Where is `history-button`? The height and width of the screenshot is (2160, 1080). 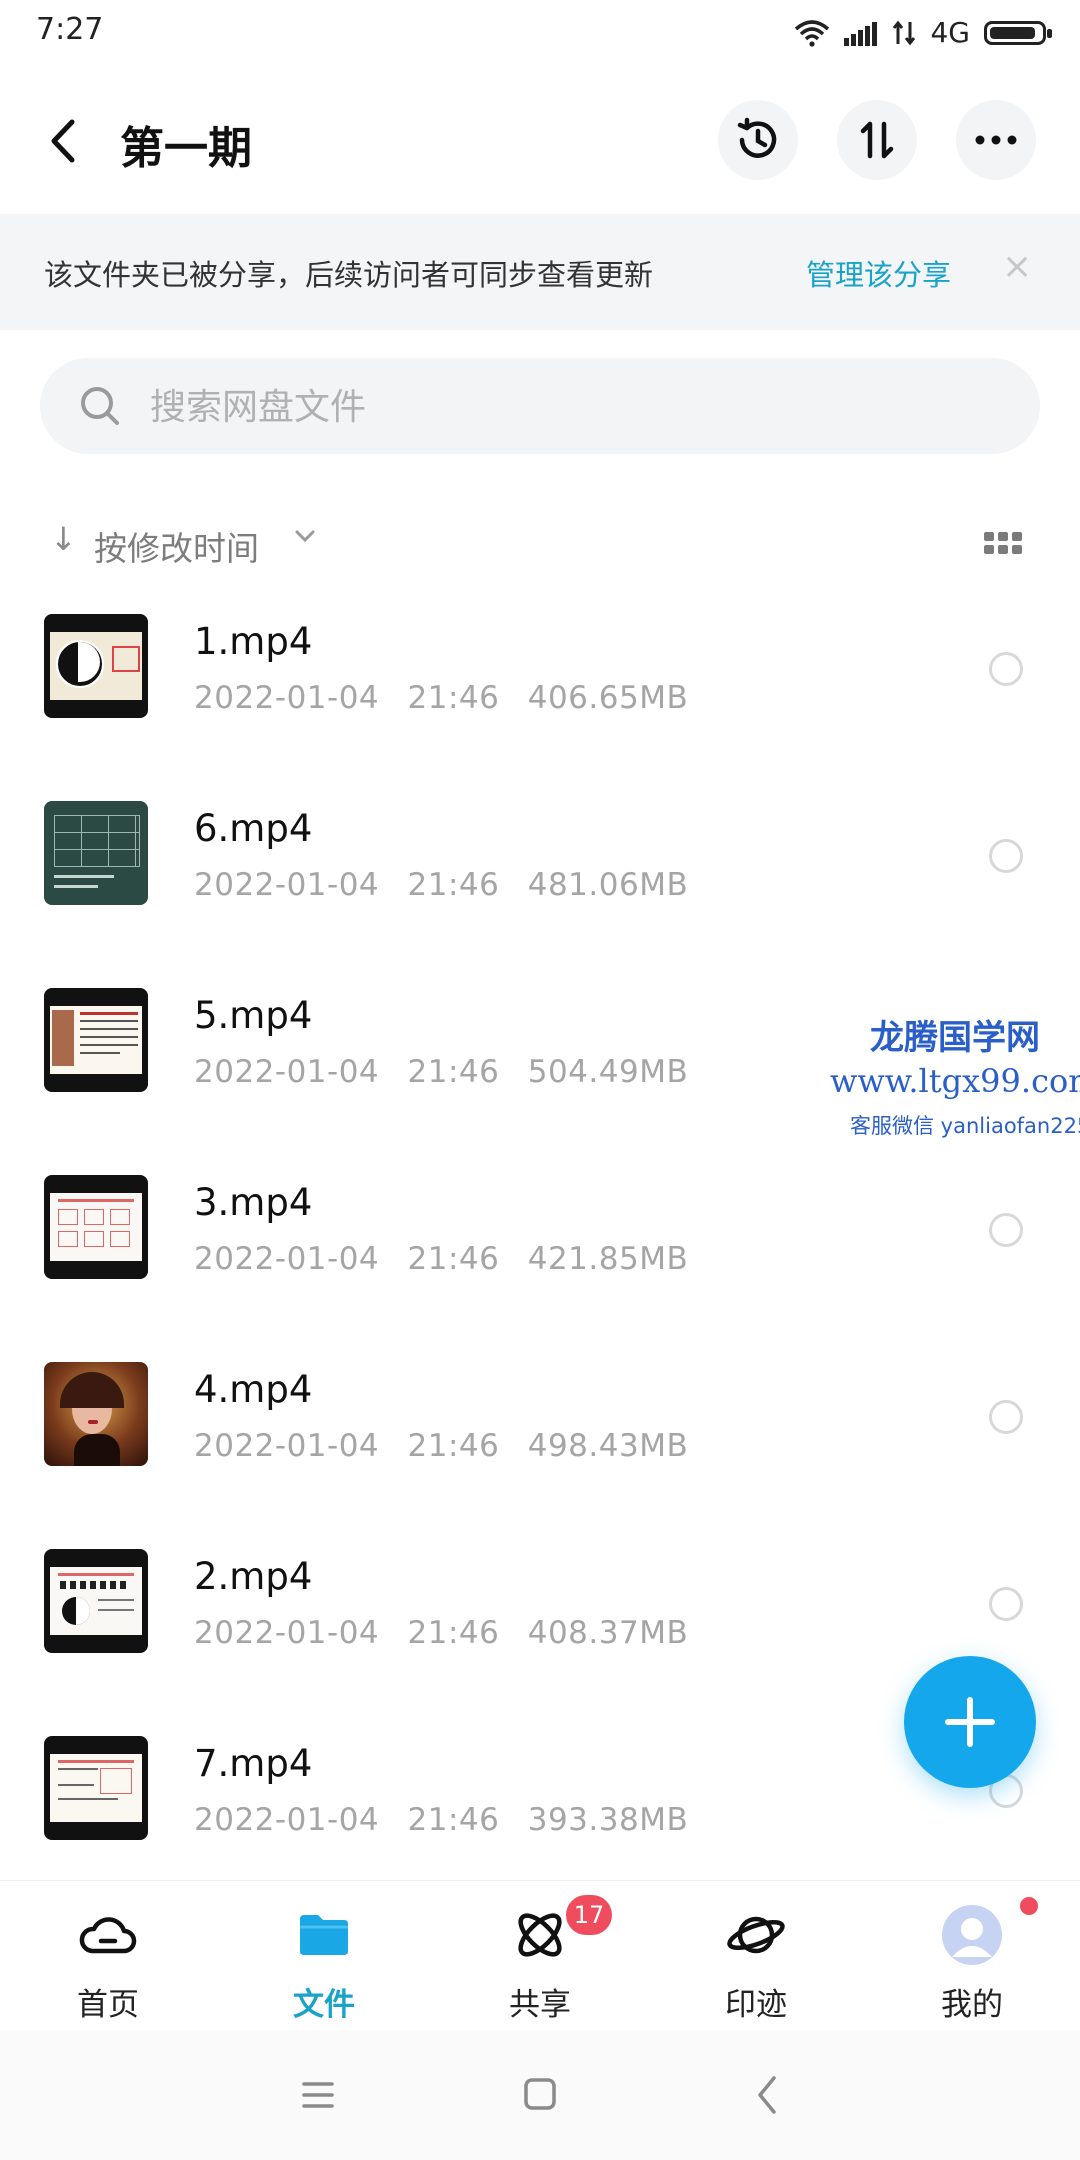
history-button is located at coordinates (758, 140).